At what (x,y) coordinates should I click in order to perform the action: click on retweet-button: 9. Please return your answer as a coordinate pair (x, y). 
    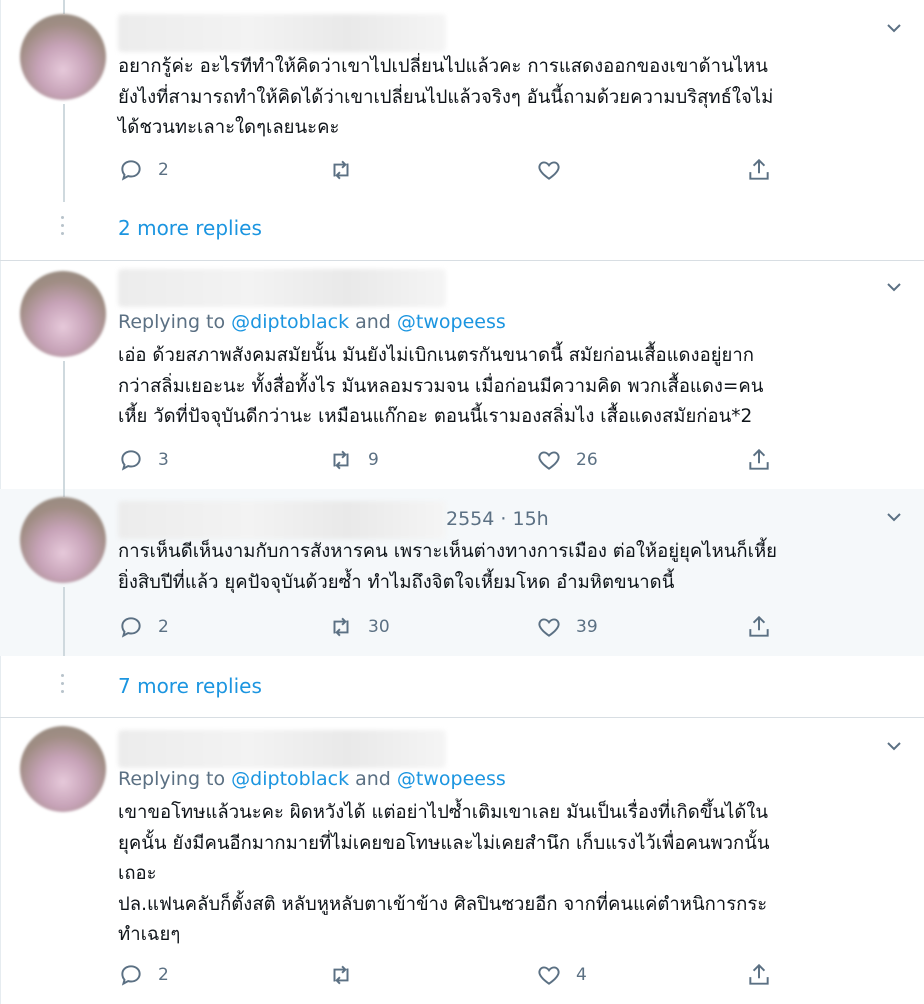
    Looking at the image, I should click on (353, 460).